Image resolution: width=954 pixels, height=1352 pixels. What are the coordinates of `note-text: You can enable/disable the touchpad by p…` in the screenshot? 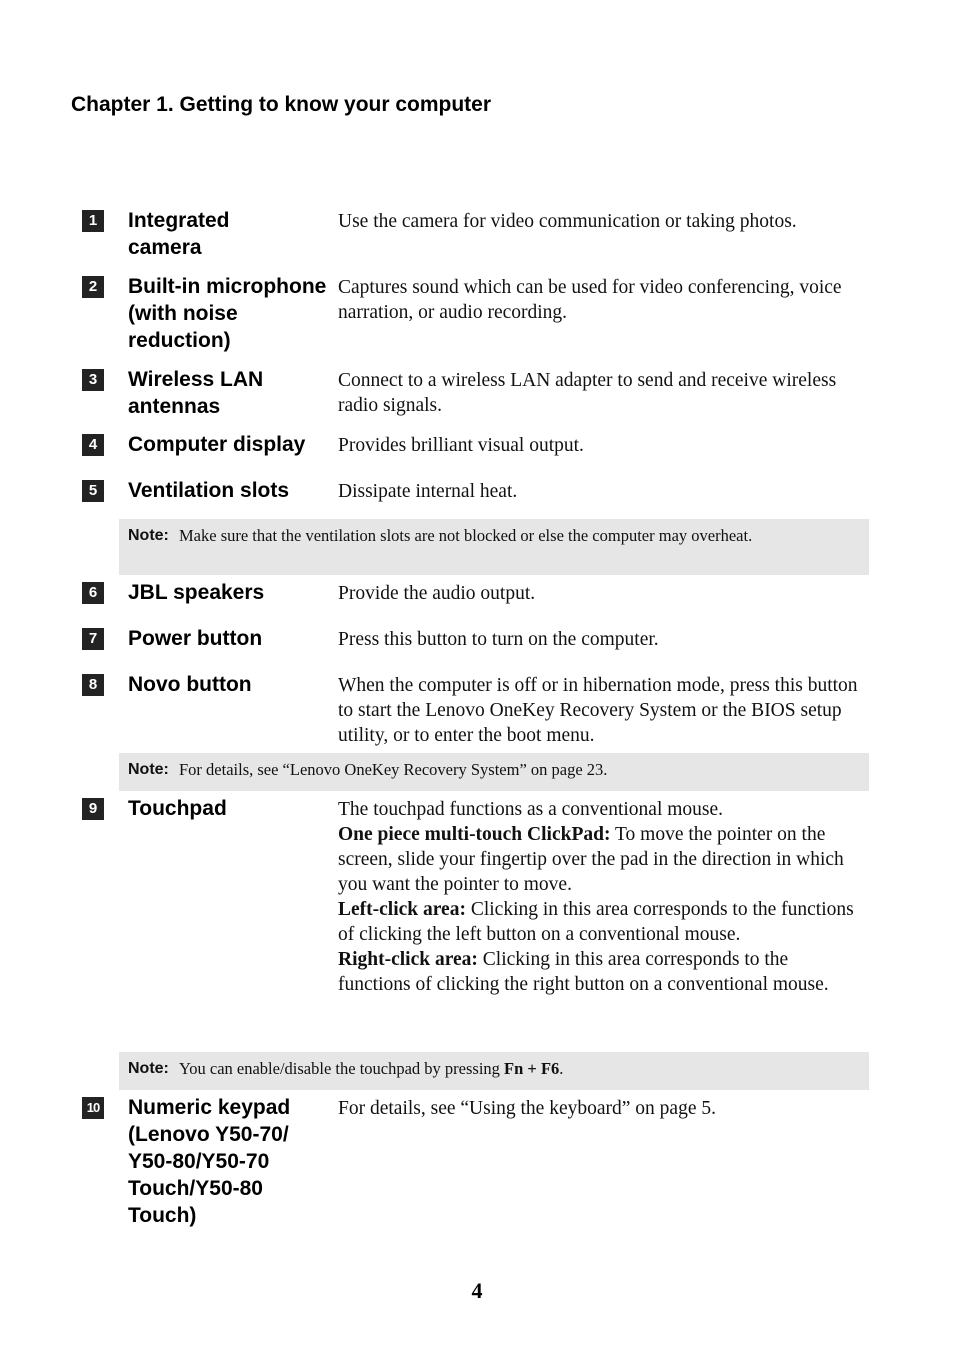 It's located at (342, 1068).